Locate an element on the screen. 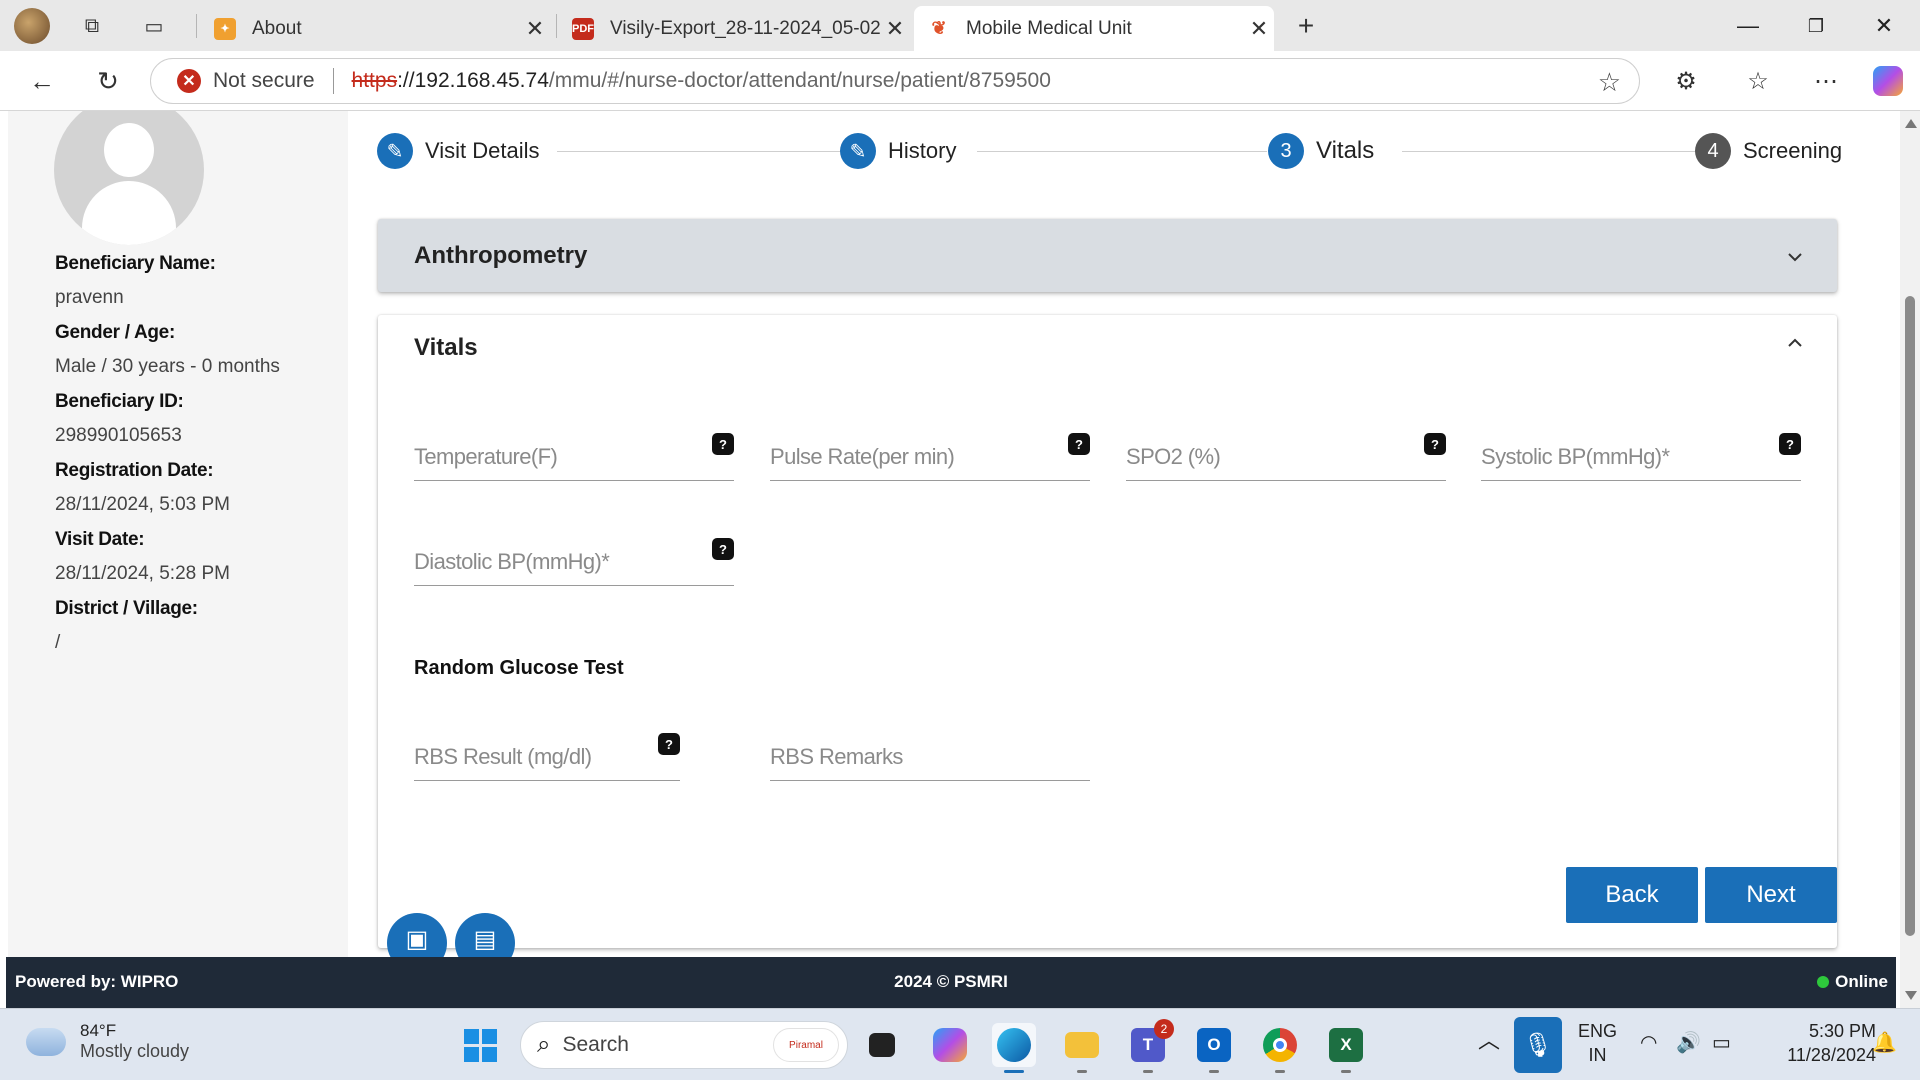 This screenshot has width=1920, height=1080. notifications-bell-icon: 🔔 is located at coordinates (1884, 1043).